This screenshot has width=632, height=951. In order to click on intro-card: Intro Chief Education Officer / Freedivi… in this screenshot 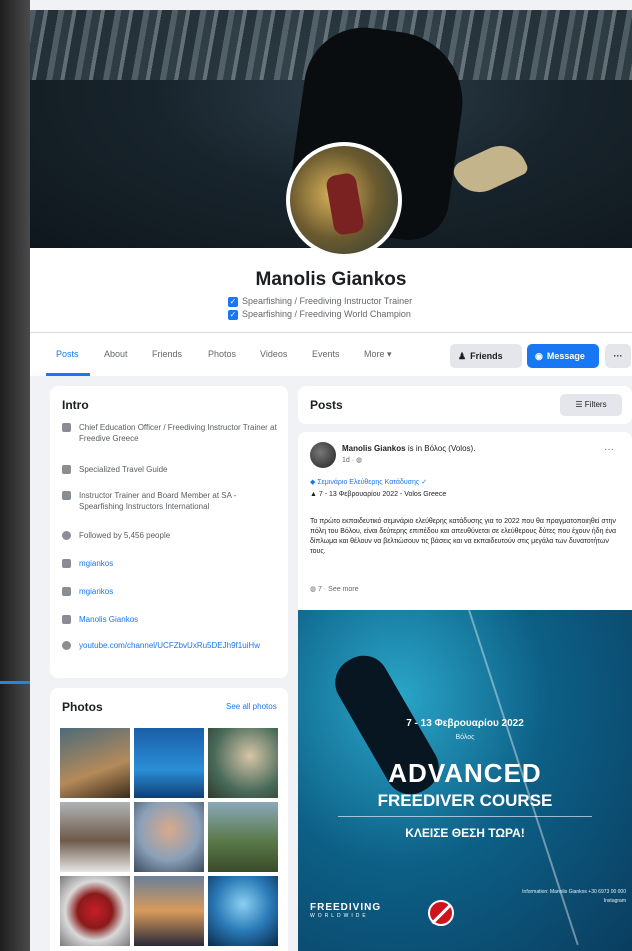, I will do `click(169, 532)`.